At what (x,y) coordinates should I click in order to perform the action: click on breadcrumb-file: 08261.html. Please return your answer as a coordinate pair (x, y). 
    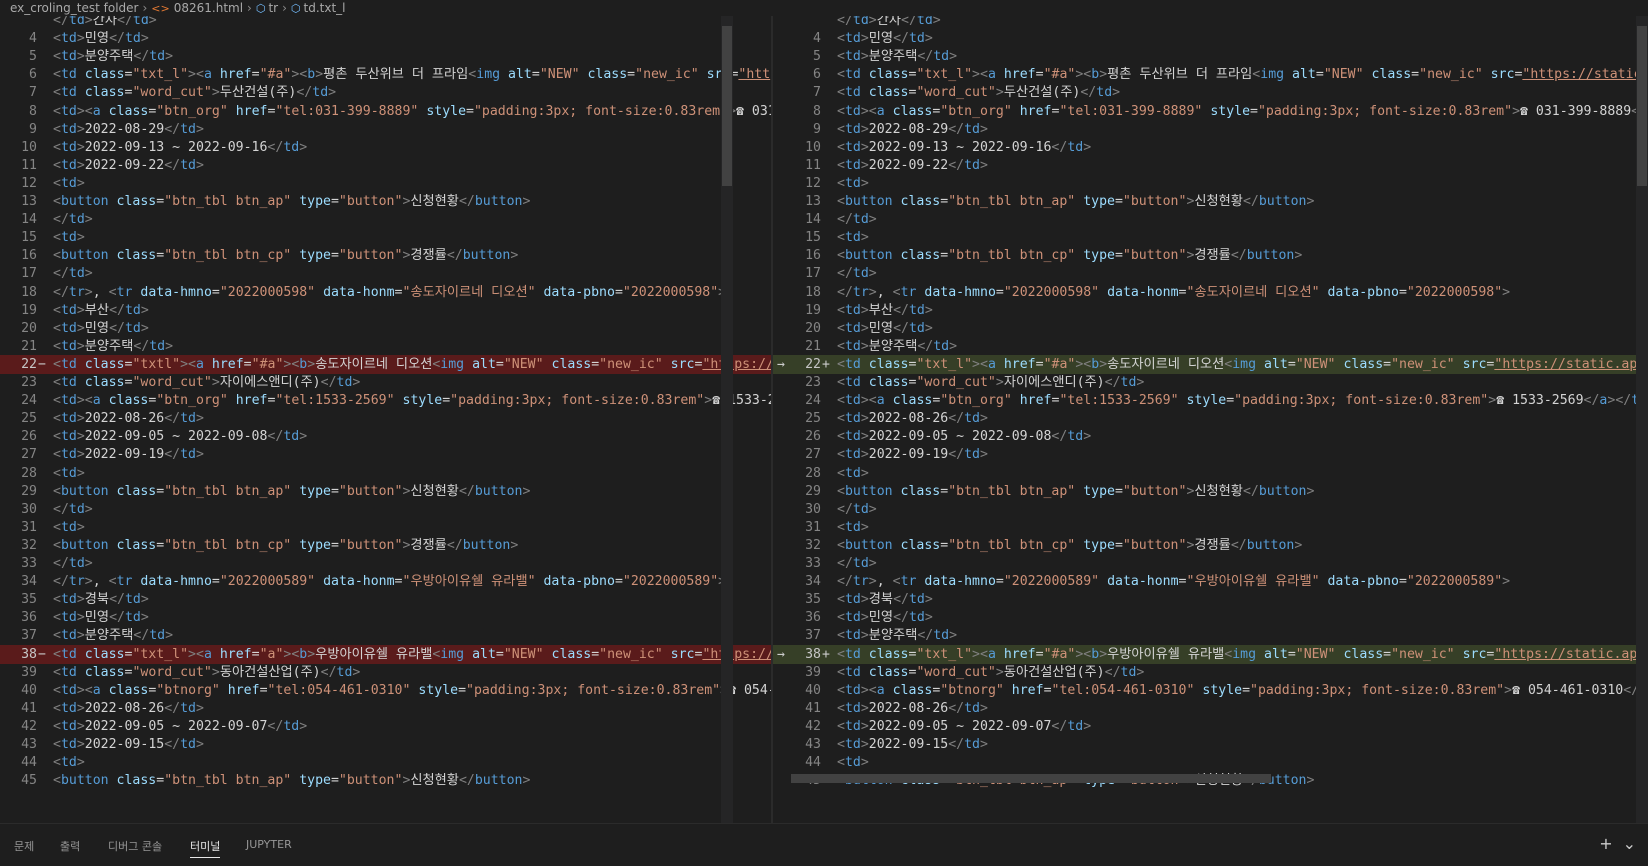
    Looking at the image, I should click on (208, 8).